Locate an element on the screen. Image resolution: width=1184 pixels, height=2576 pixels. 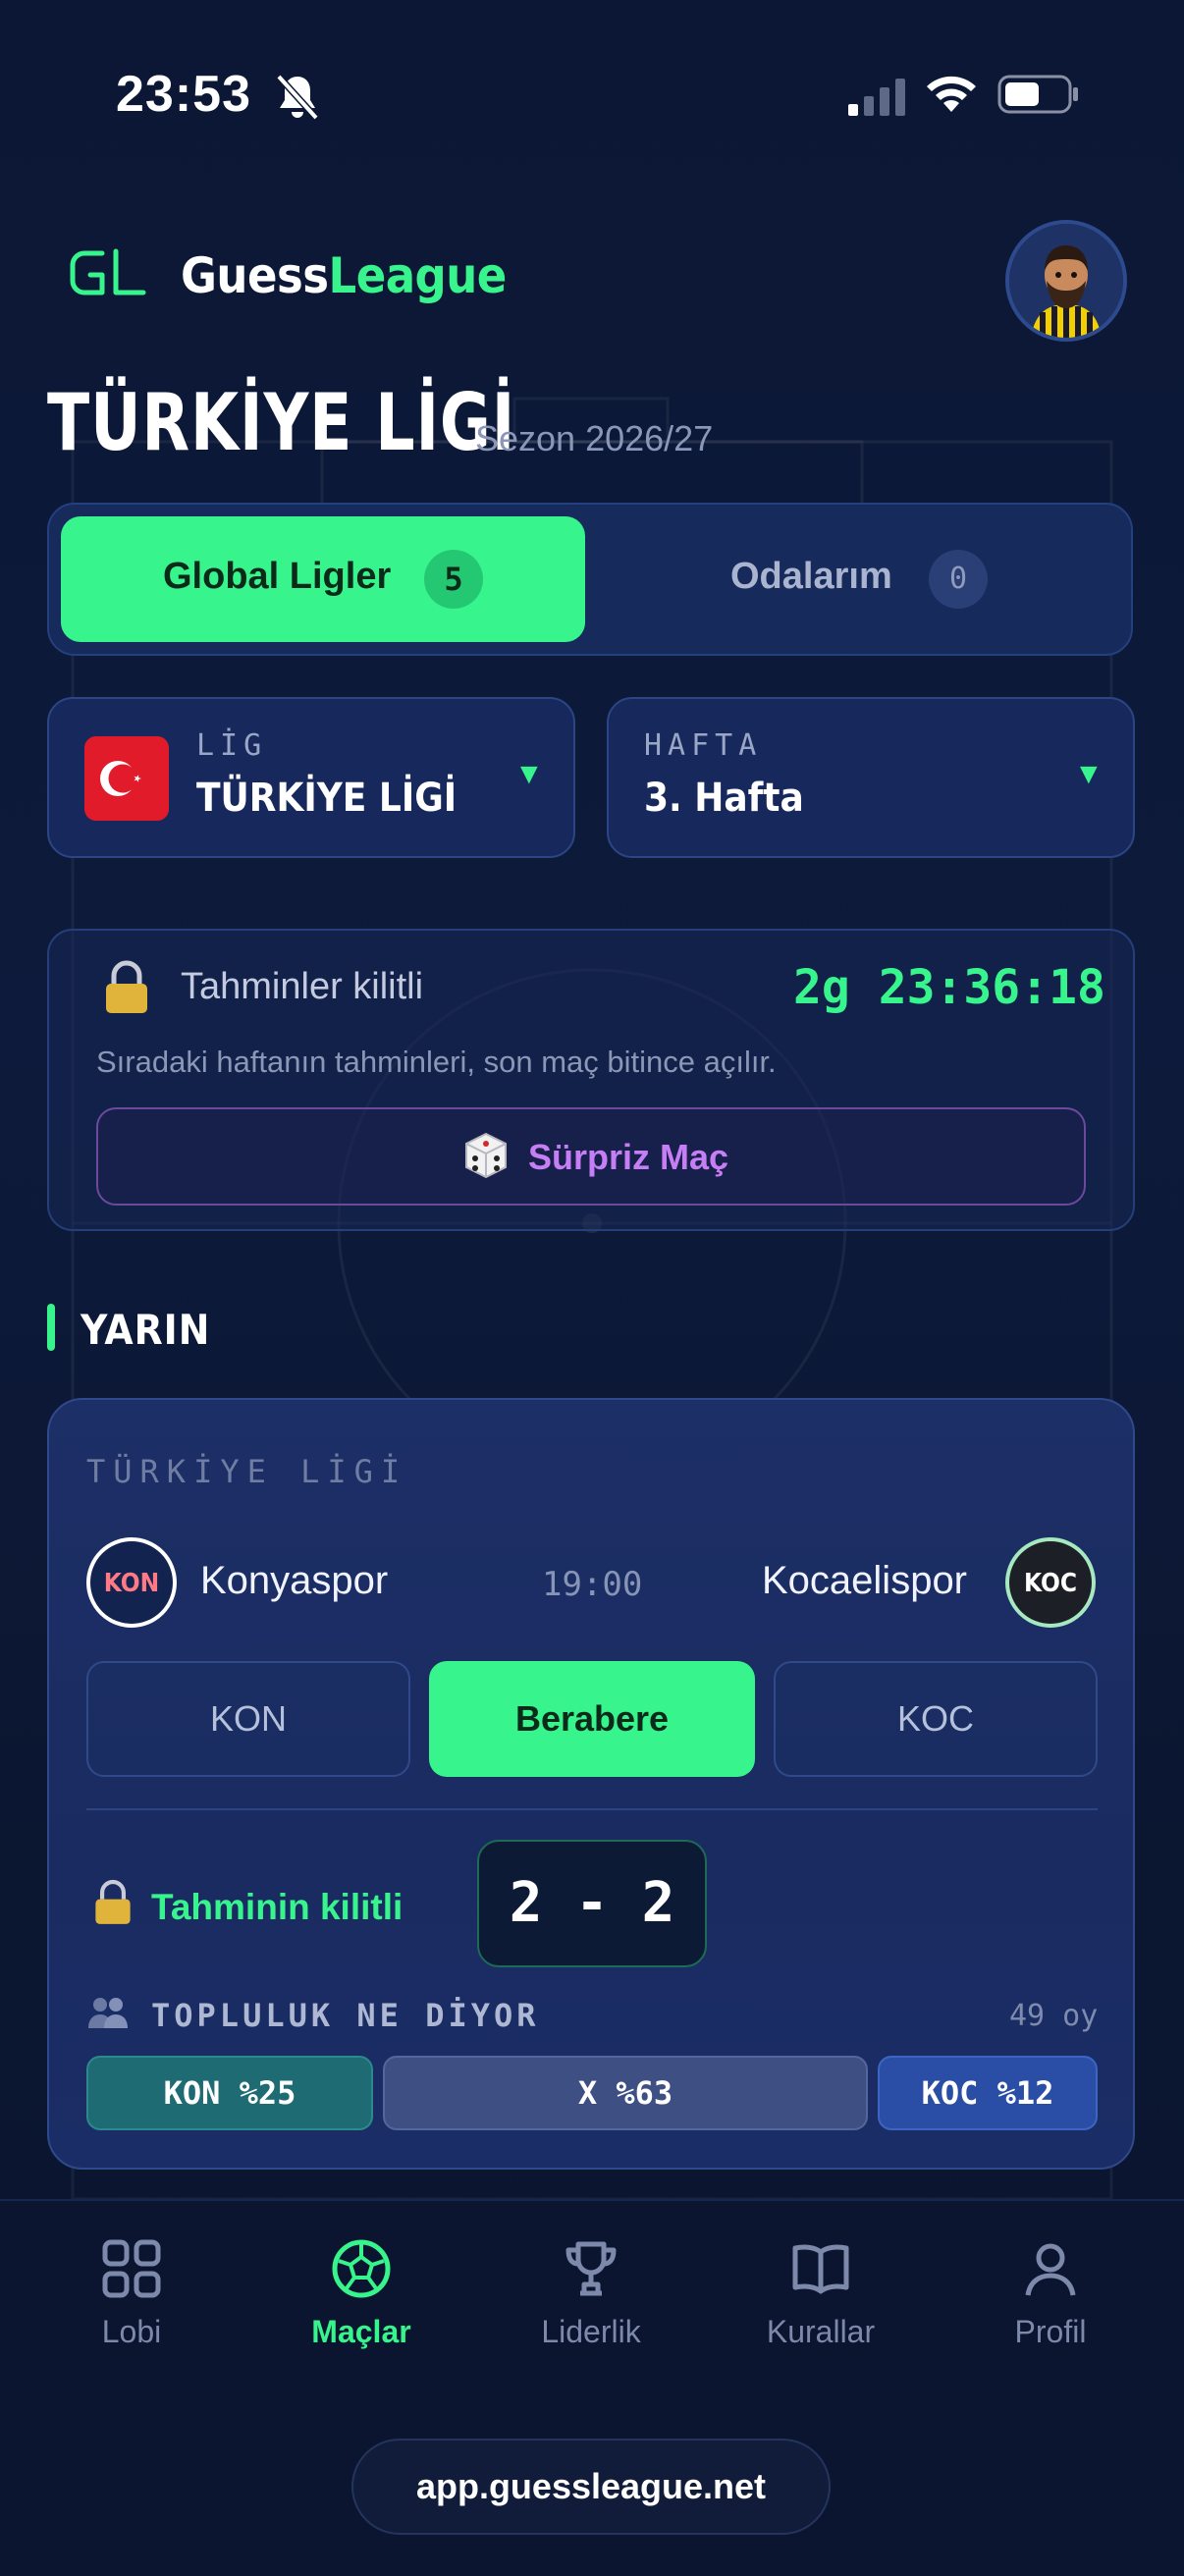
nav-lobby-label: Lobi is located at coordinates (131, 2331).